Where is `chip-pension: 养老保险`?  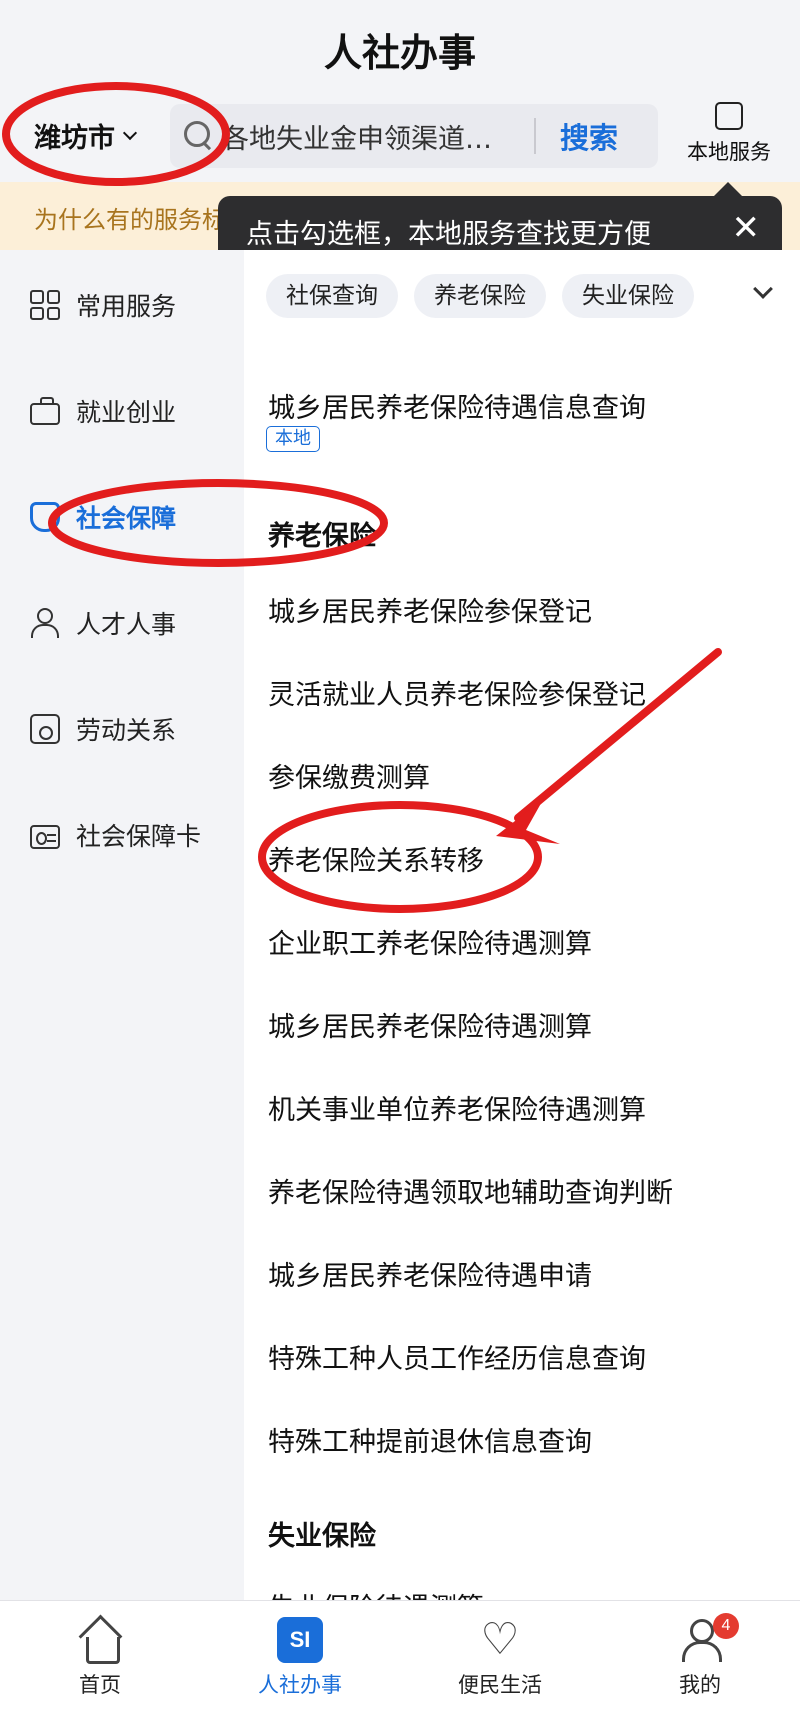 chip-pension: 养老保险 is located at coordinates (480, 296).